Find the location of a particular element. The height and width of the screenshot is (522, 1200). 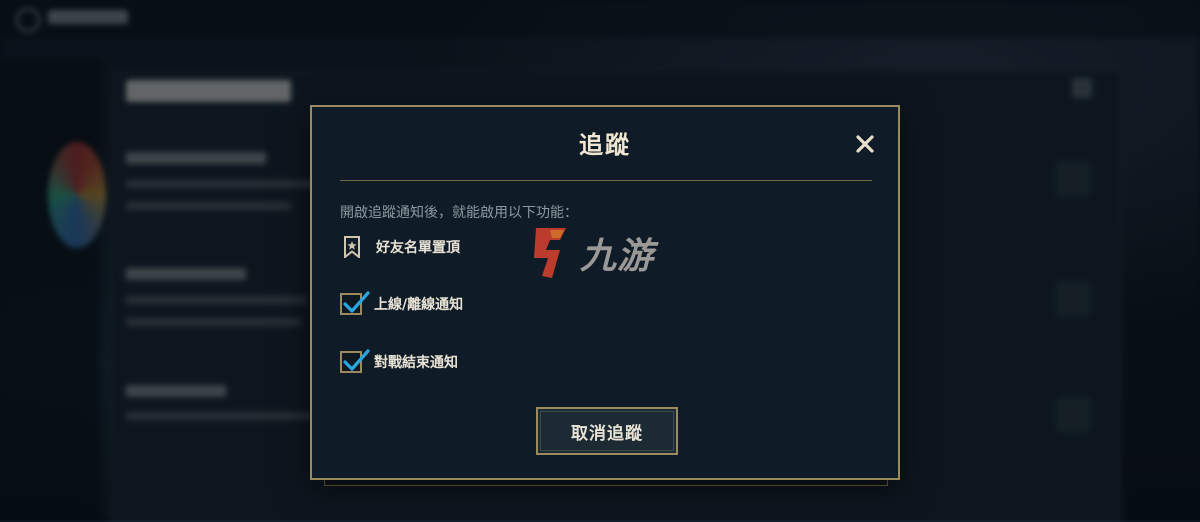

intro-text: 開啟追蹤通知後，就能啟用以下功能： is located at coordinates (459, 213).